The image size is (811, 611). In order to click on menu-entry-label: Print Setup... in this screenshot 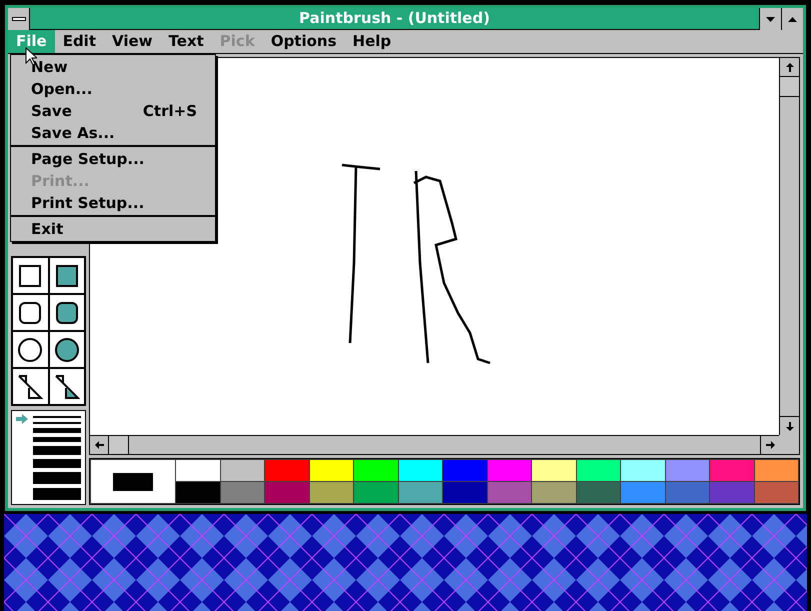, I will do `click(87, 203)`.